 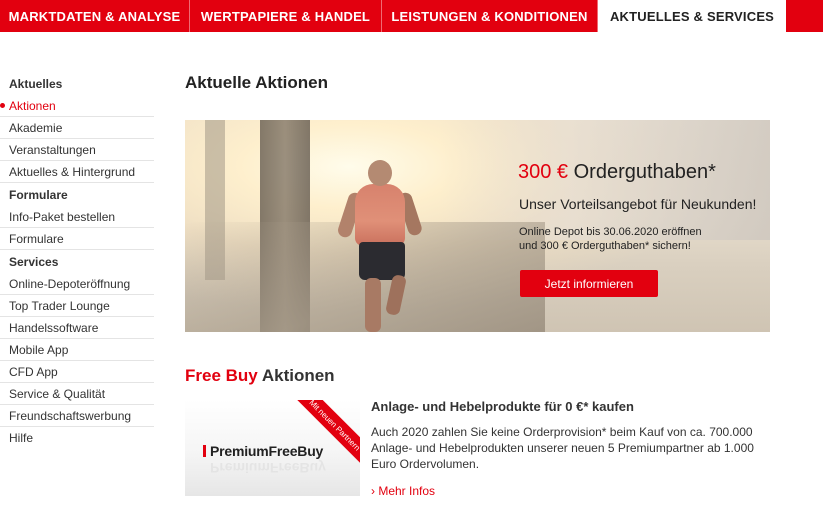 I want to click on sidebar-group-title-formulare: Formulare, so click(x=38, y=195).